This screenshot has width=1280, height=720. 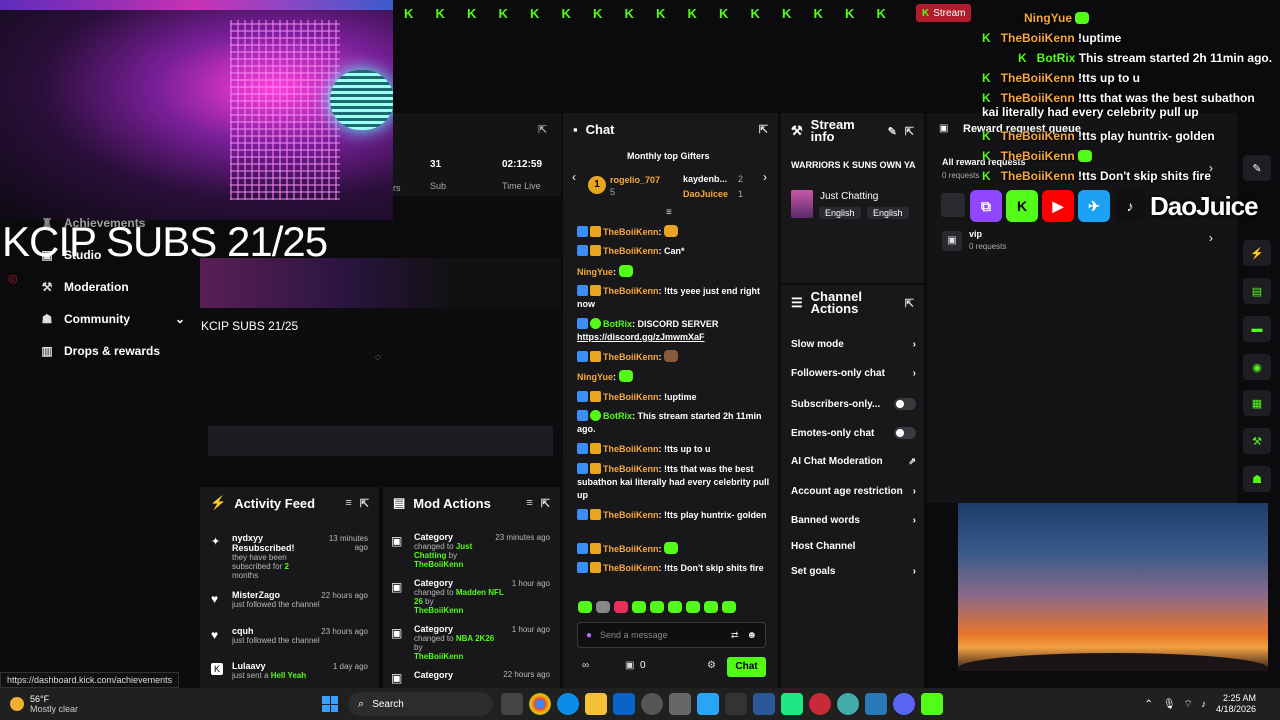 I want to click on weather-widget: 56°F Mostly clear, so click(x=54, y=704).